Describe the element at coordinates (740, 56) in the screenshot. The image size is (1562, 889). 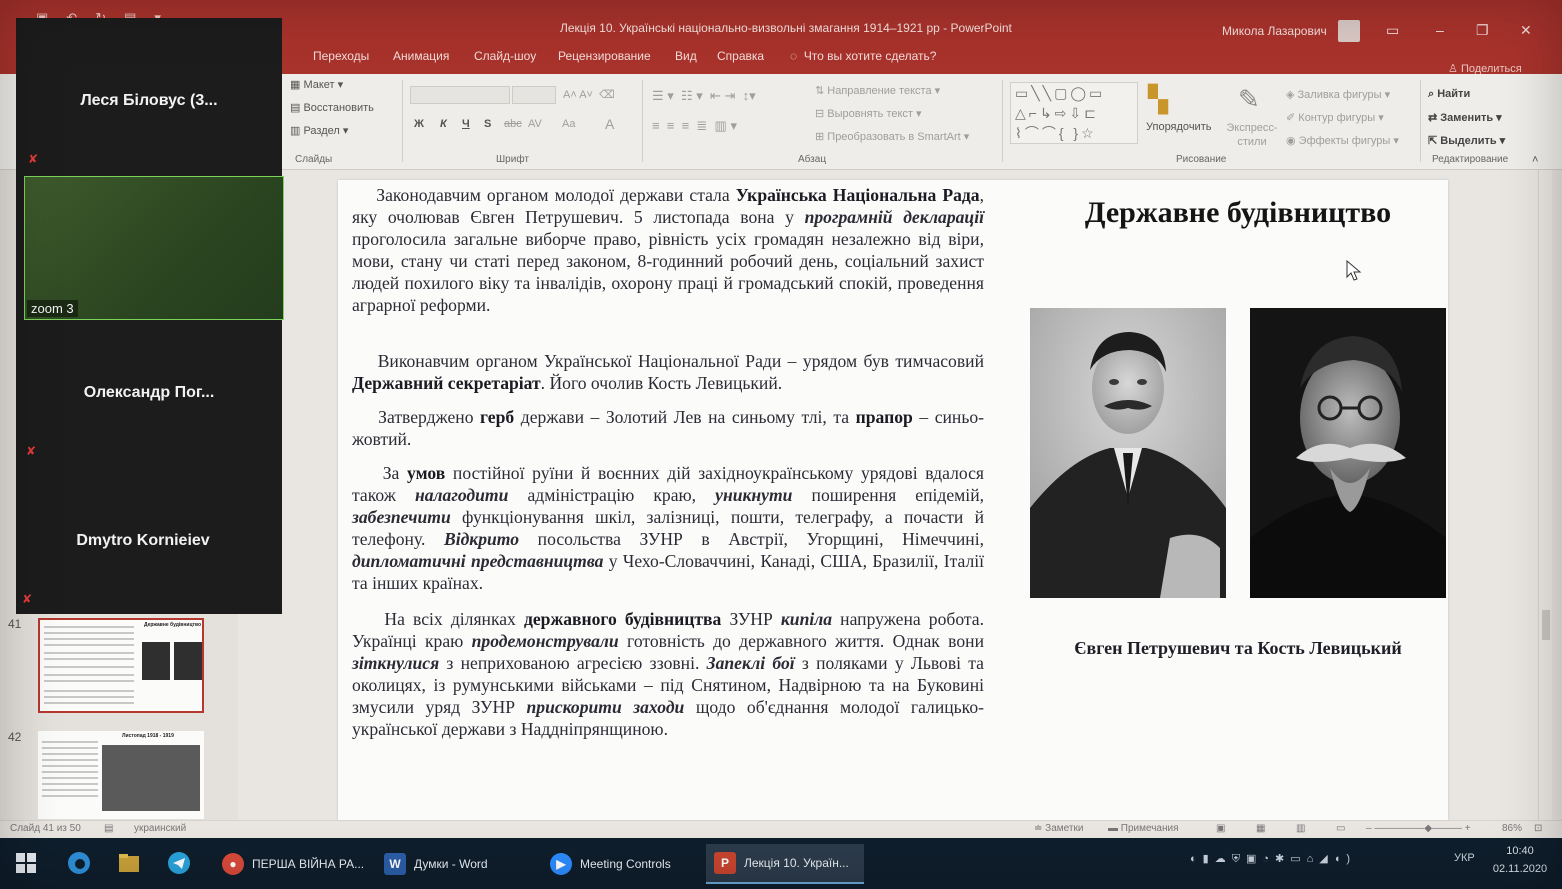
I see `tab-help: Справка` at that location.